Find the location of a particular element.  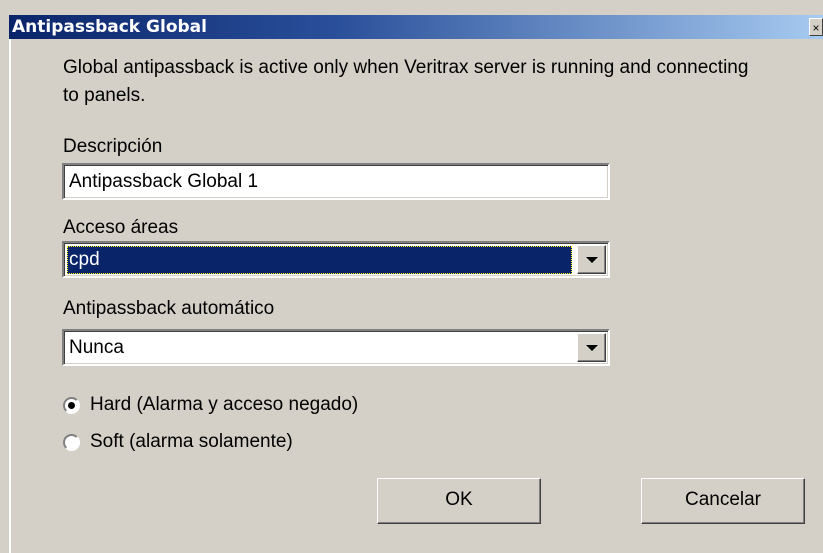

auto-antipassback-selected: Nunca is located at coordinates (96, 347).